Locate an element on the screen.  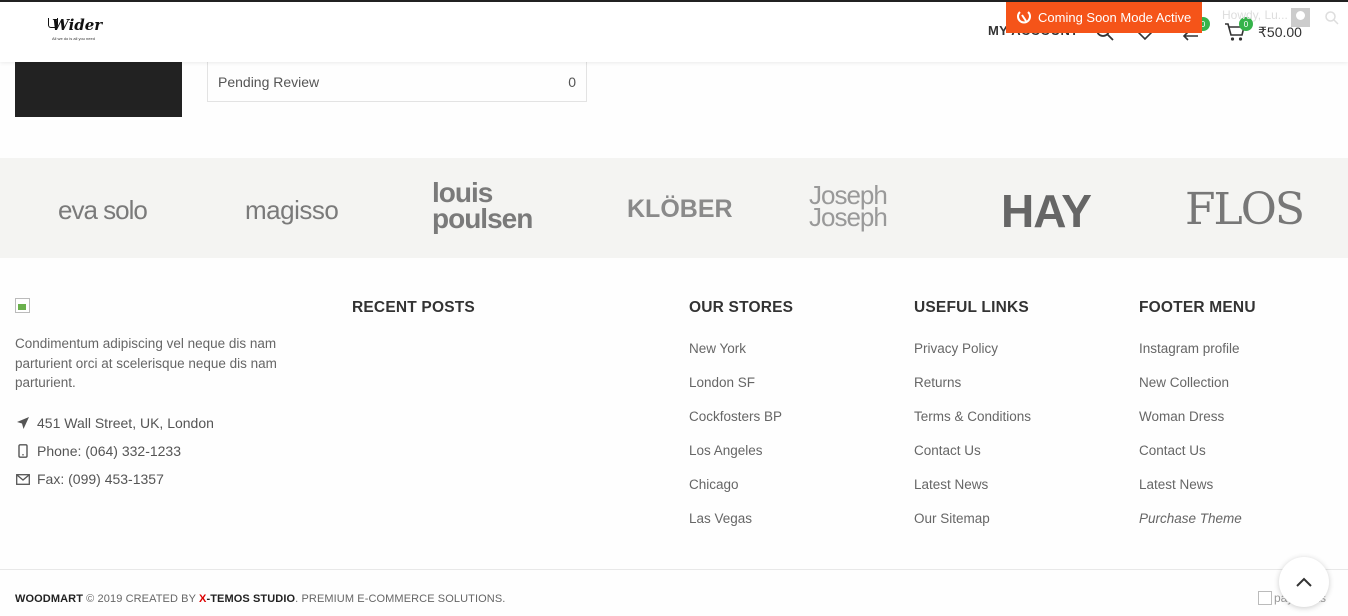
footer-address: 451 Wall Street, UK, London is located at coordinates (114, 423).